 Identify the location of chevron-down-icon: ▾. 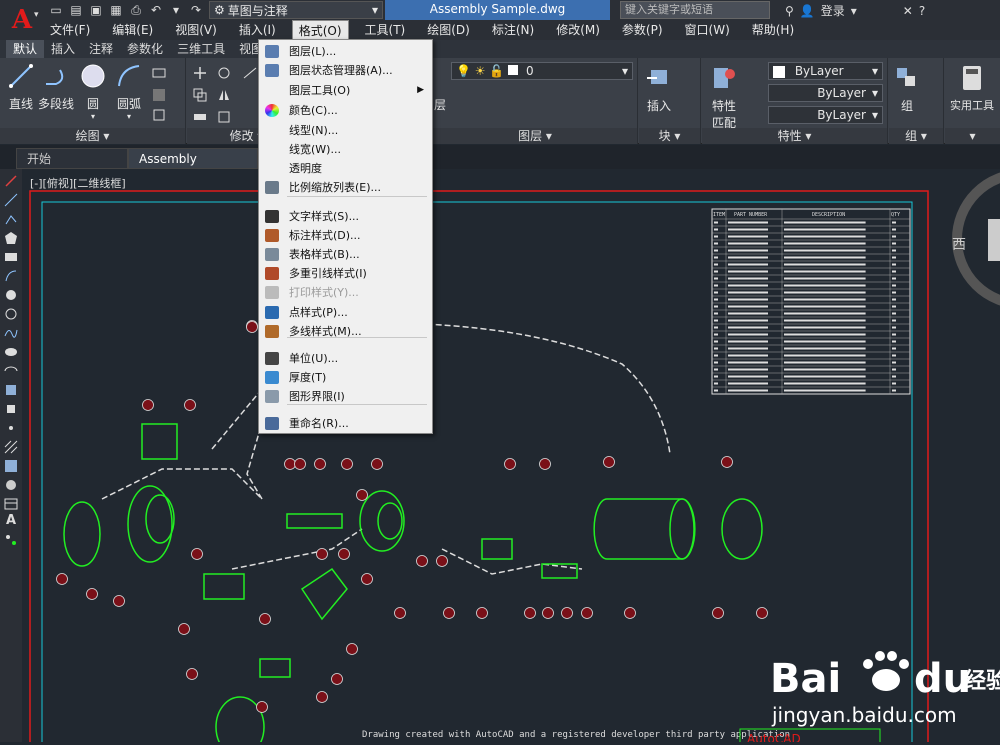
(854, 11).